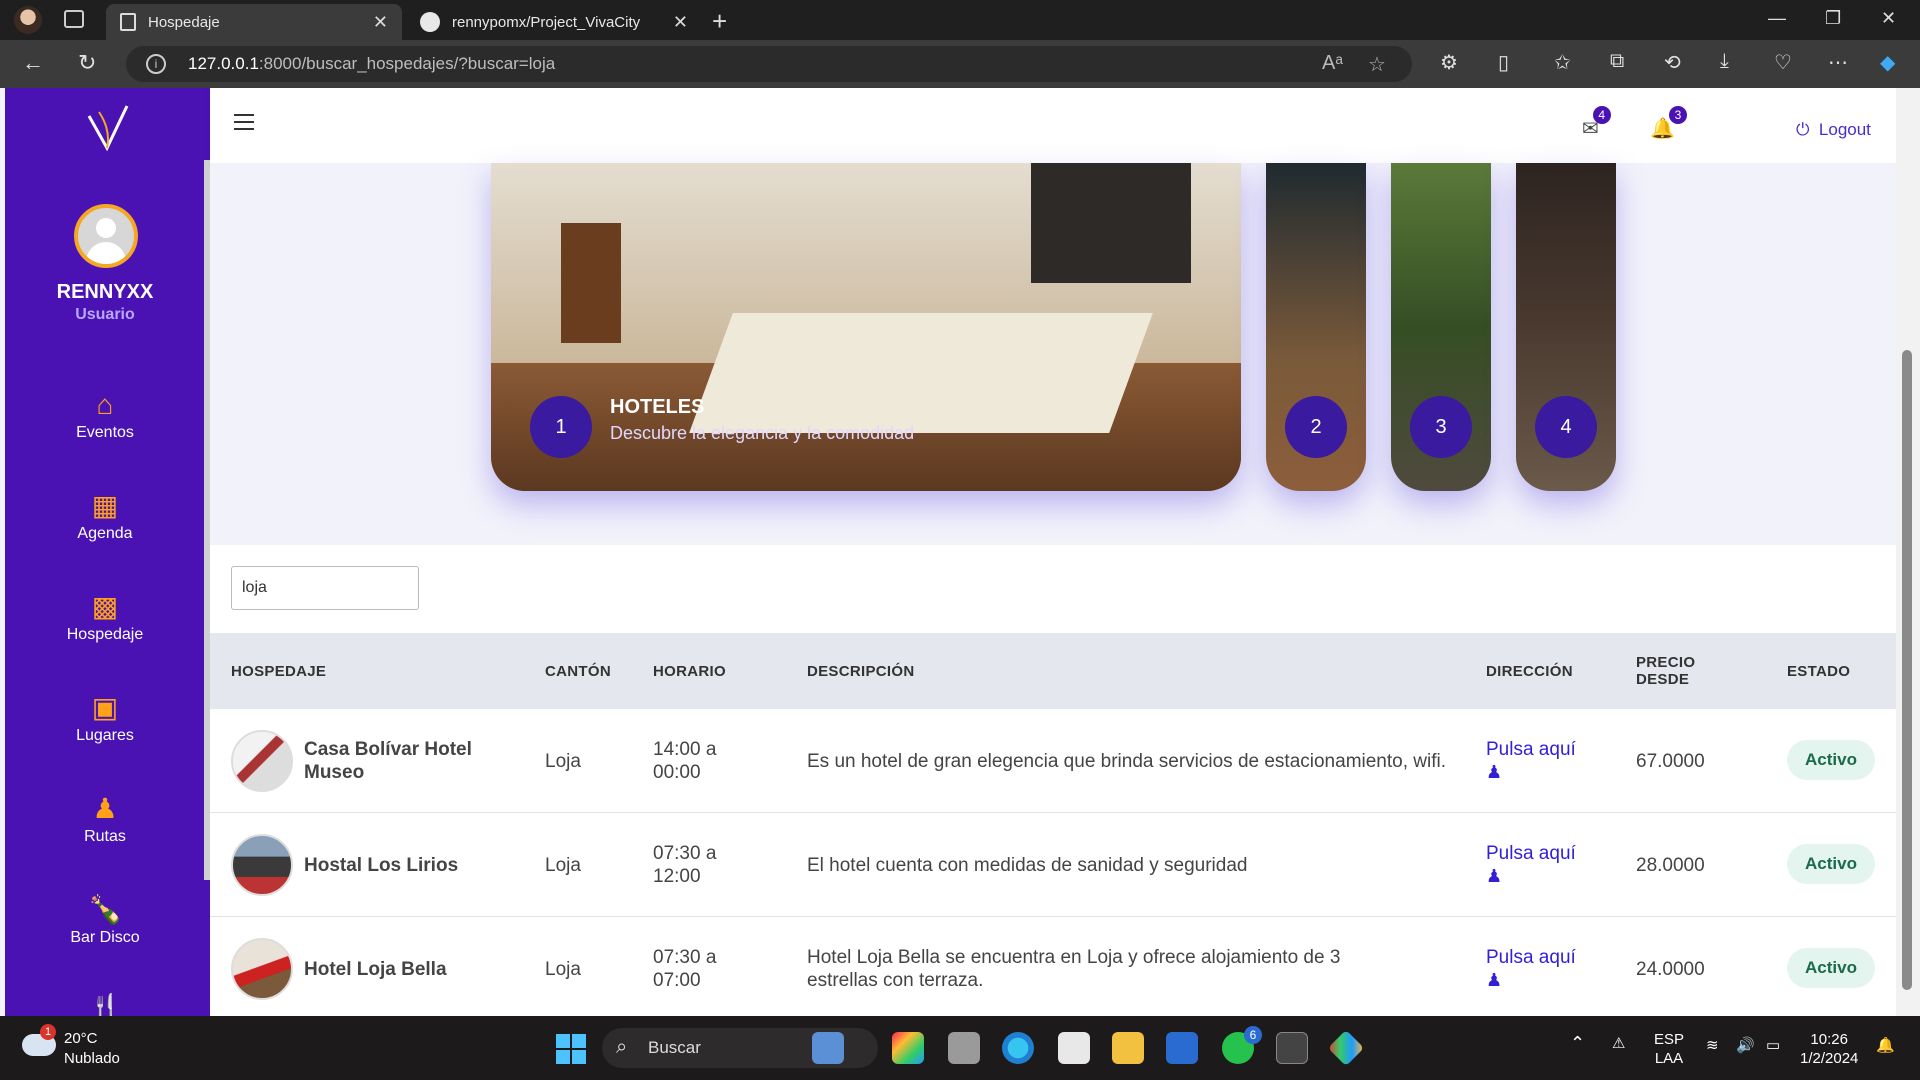 Image resolution: width=1920 pixels, height=1080 pixels. Describe the element at coordinates (1885, 1045) in the screenshot. I see `notification-bell-icon: 🔔` at that location.